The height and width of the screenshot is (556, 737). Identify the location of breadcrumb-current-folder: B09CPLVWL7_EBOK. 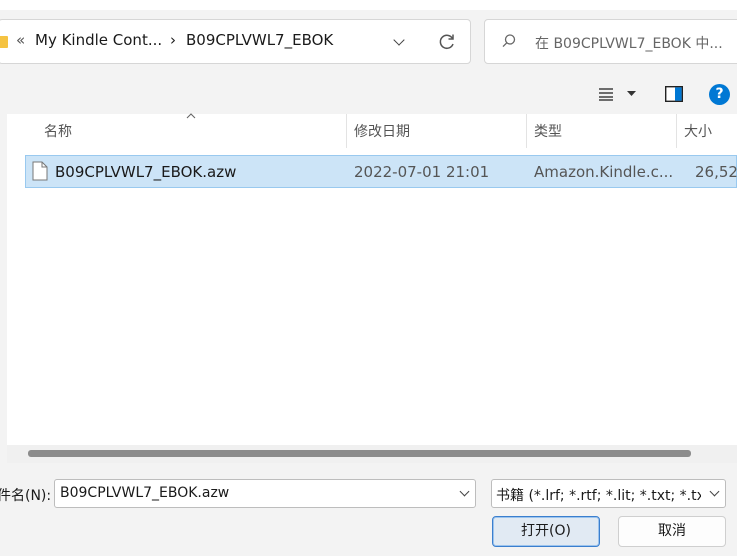
(259, 40).